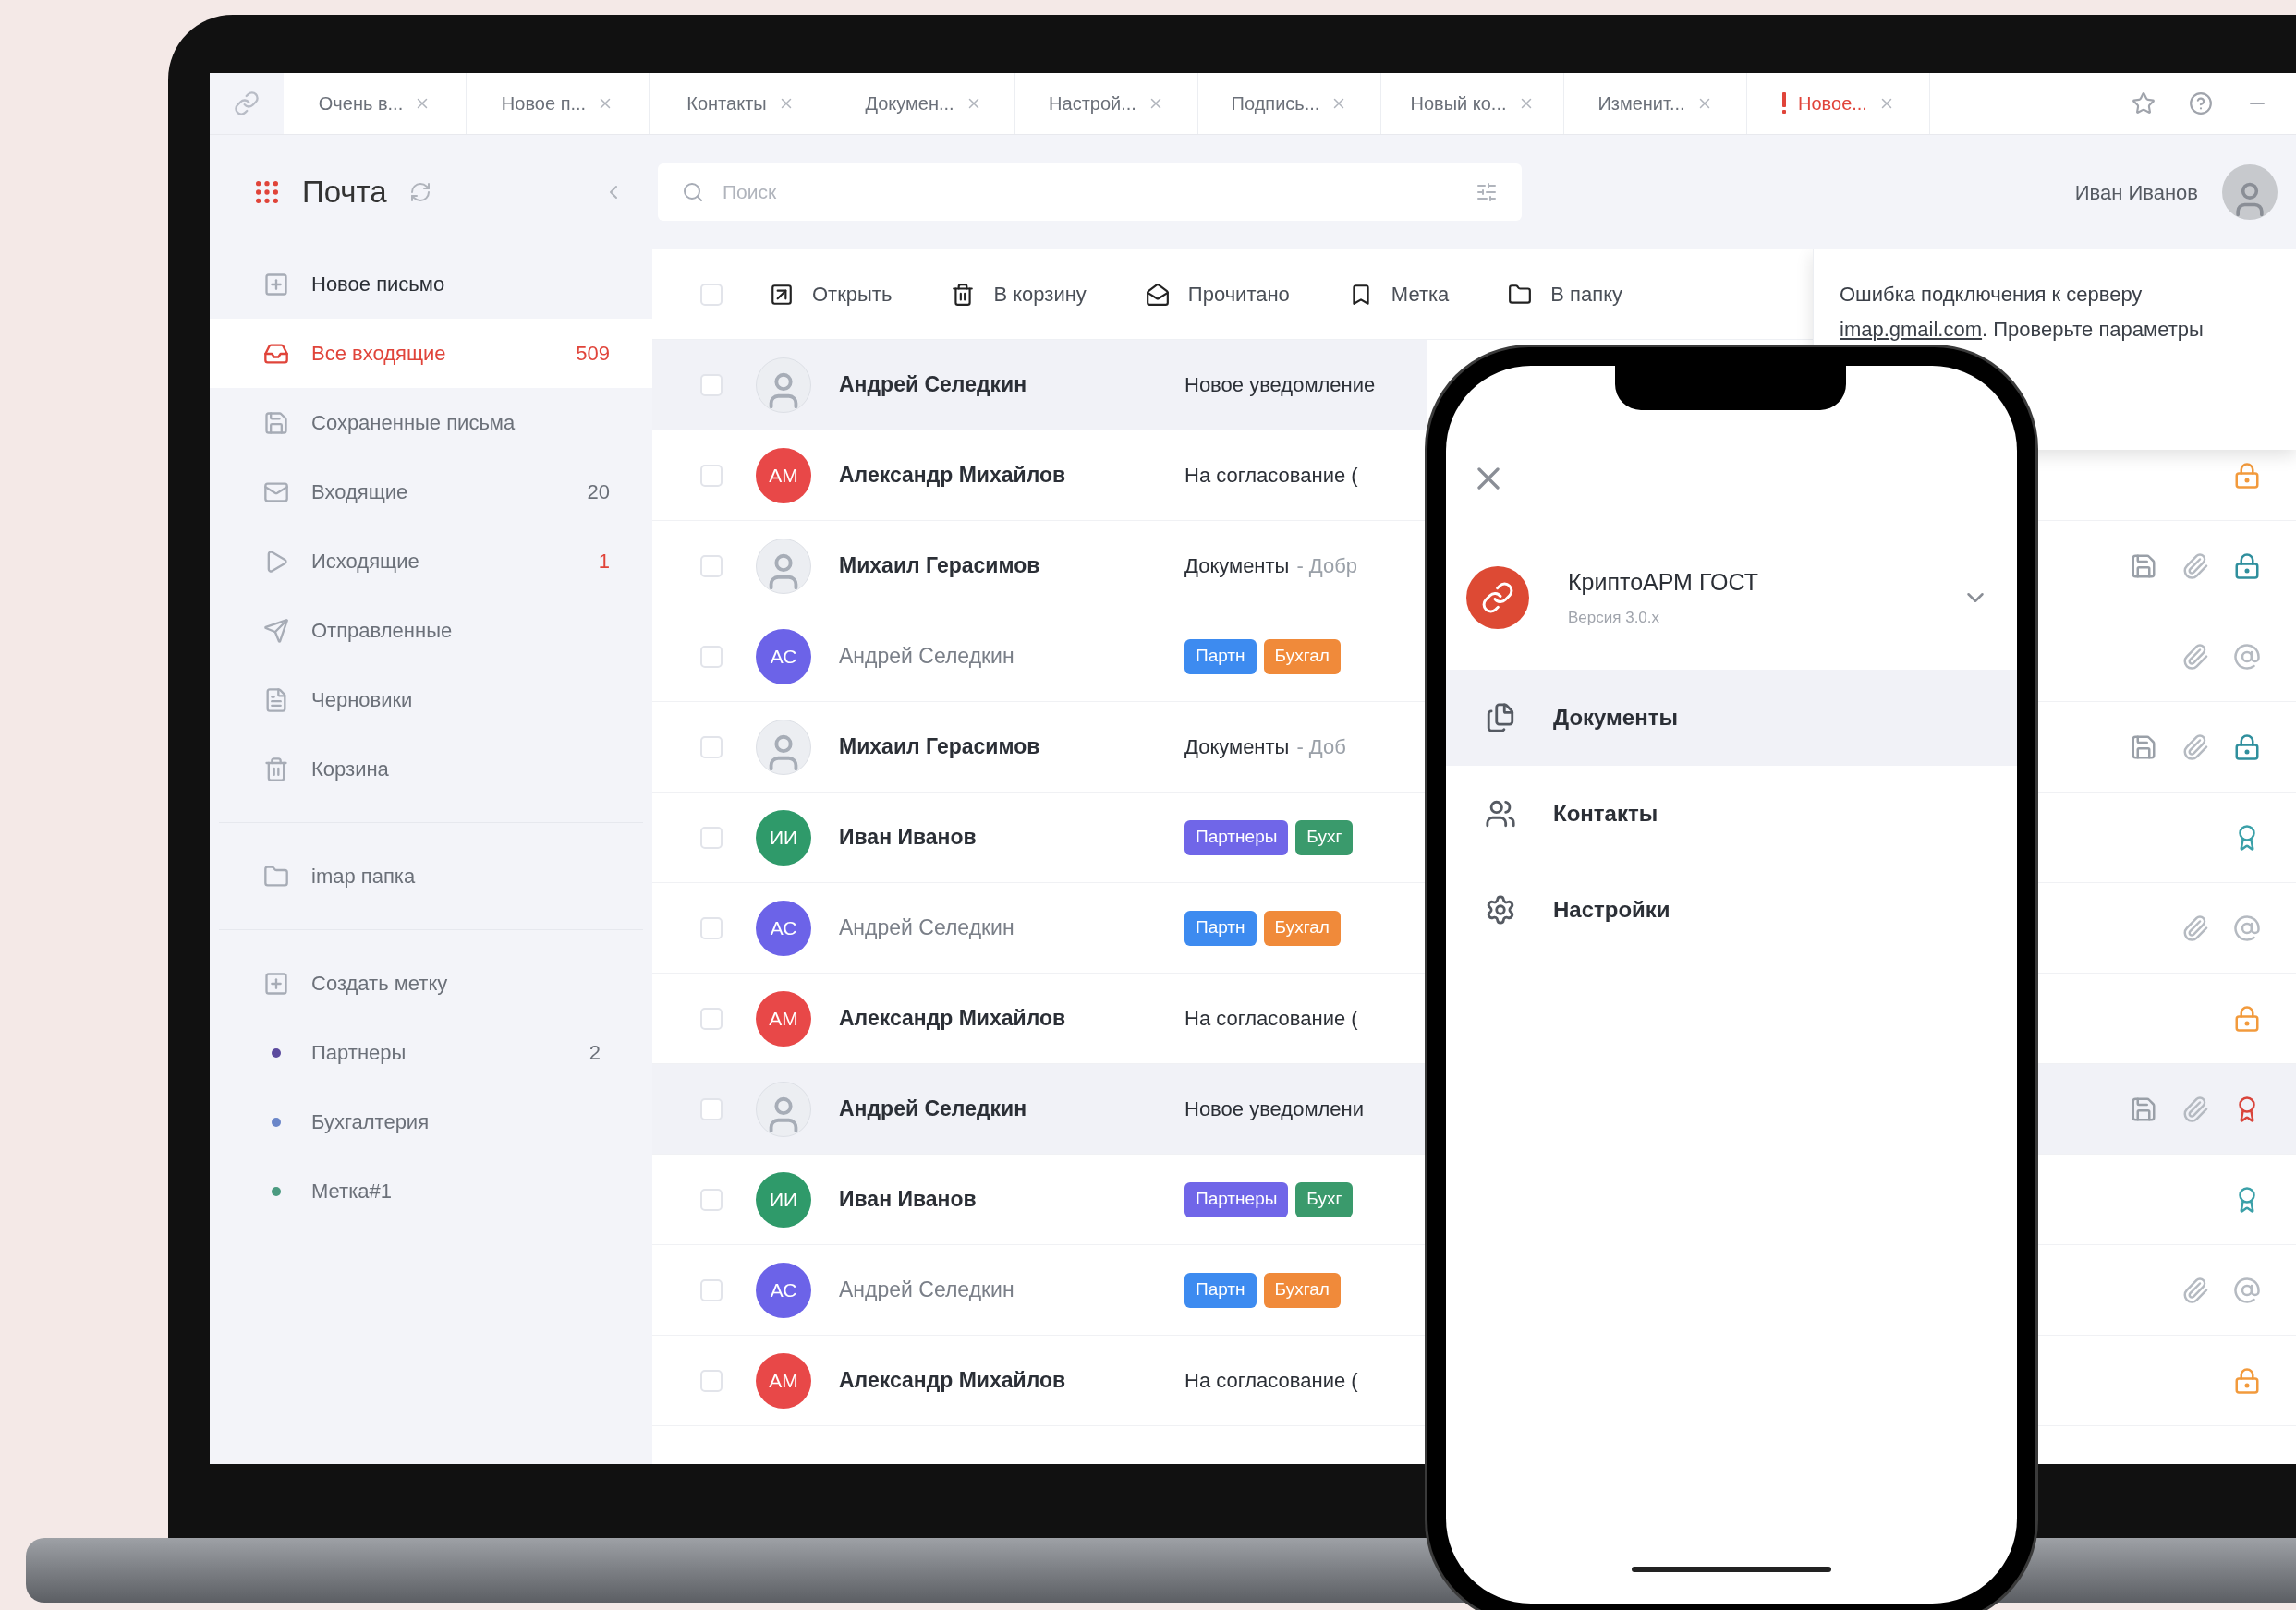  Describe the element at coordinates (431, 1052) in the screenshot. I see `sidebar-item: Партнеры 2` at that location.